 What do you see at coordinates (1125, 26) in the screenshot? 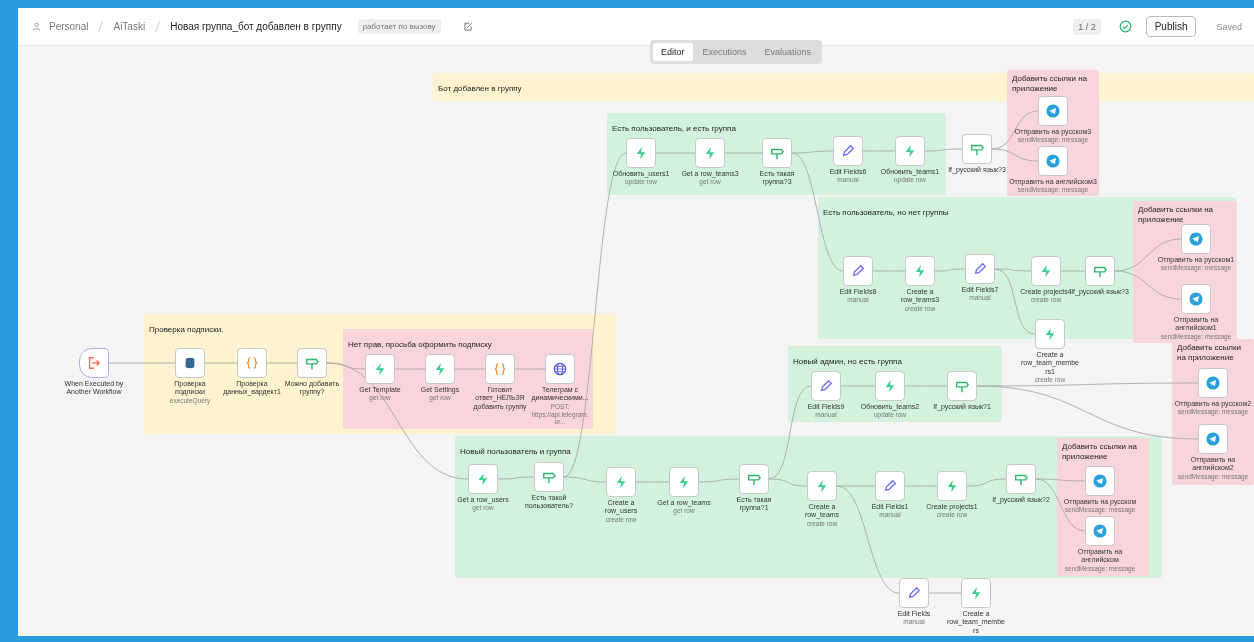
I see `check-circle-icon` at bounding box center [1125, 26].